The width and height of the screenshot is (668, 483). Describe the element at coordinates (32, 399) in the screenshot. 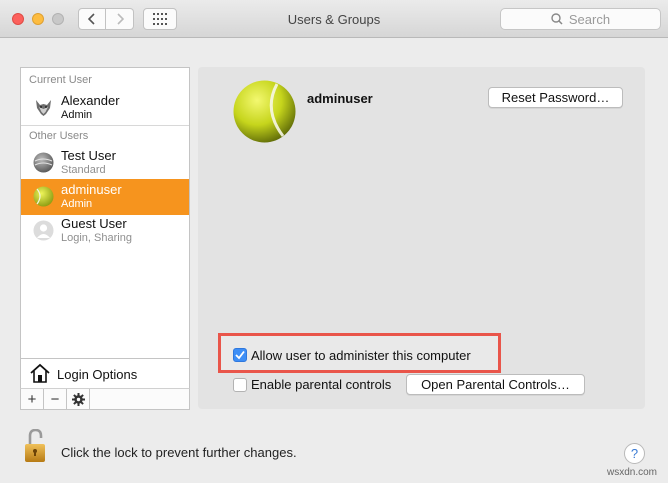

I see `add-user-button: +` at that location.